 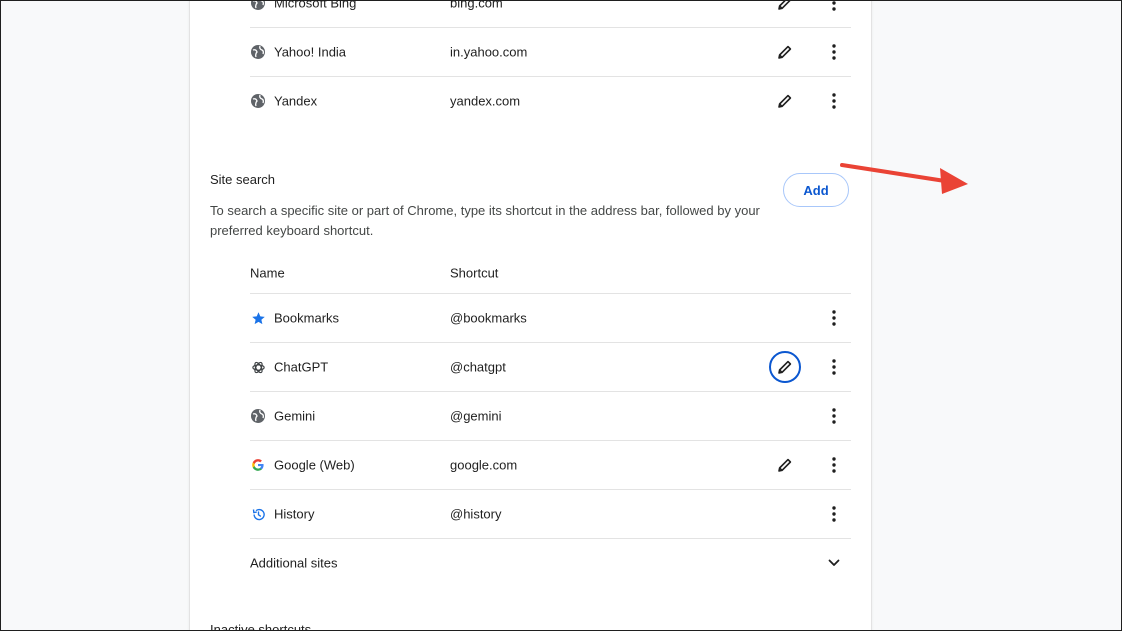 What do you see at coordinates (314, 465) in the screenshot?
I see `site-search-name: Google (Web)` at bounding box center [314, 465].